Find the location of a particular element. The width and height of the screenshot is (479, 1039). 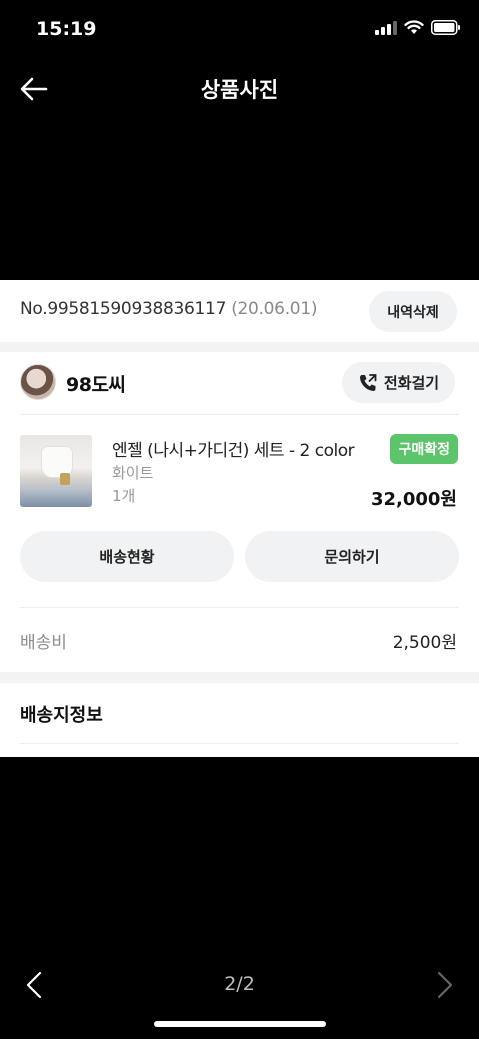

shipping-fee-value: 2,500원 is located at coordinates (424, 643).